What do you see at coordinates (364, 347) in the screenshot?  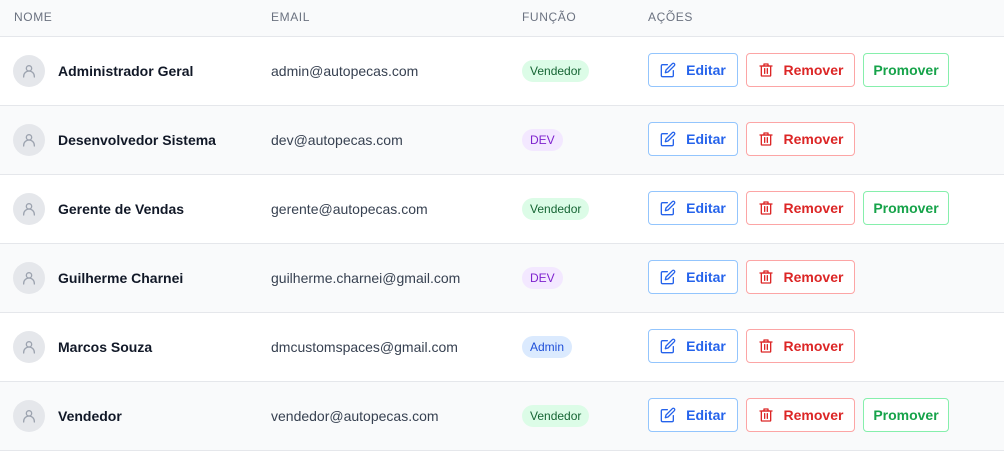 I see `user-email: dmcustomspaces@gmail.com` at bounding box center [364, 347].